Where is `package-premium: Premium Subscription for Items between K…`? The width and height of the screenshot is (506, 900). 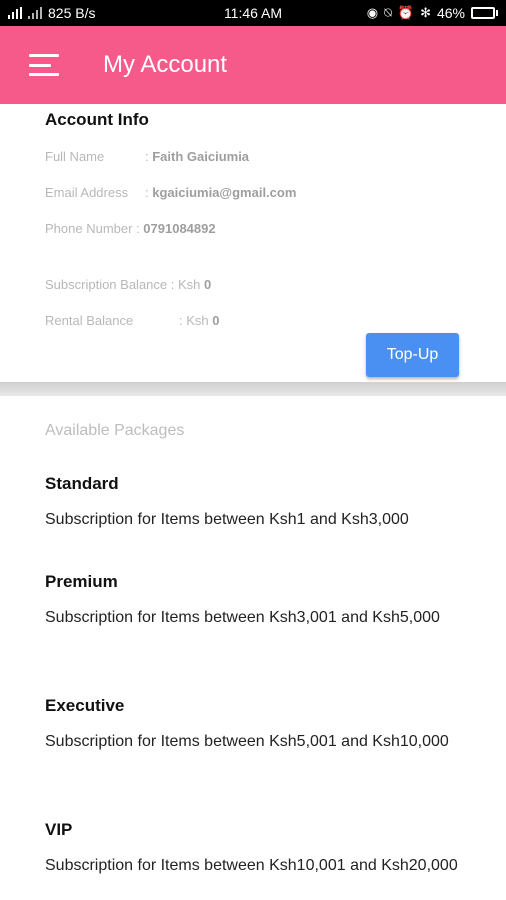
package-premium: Premium Subscription for Items between K… is located at coordinates (255, 601).